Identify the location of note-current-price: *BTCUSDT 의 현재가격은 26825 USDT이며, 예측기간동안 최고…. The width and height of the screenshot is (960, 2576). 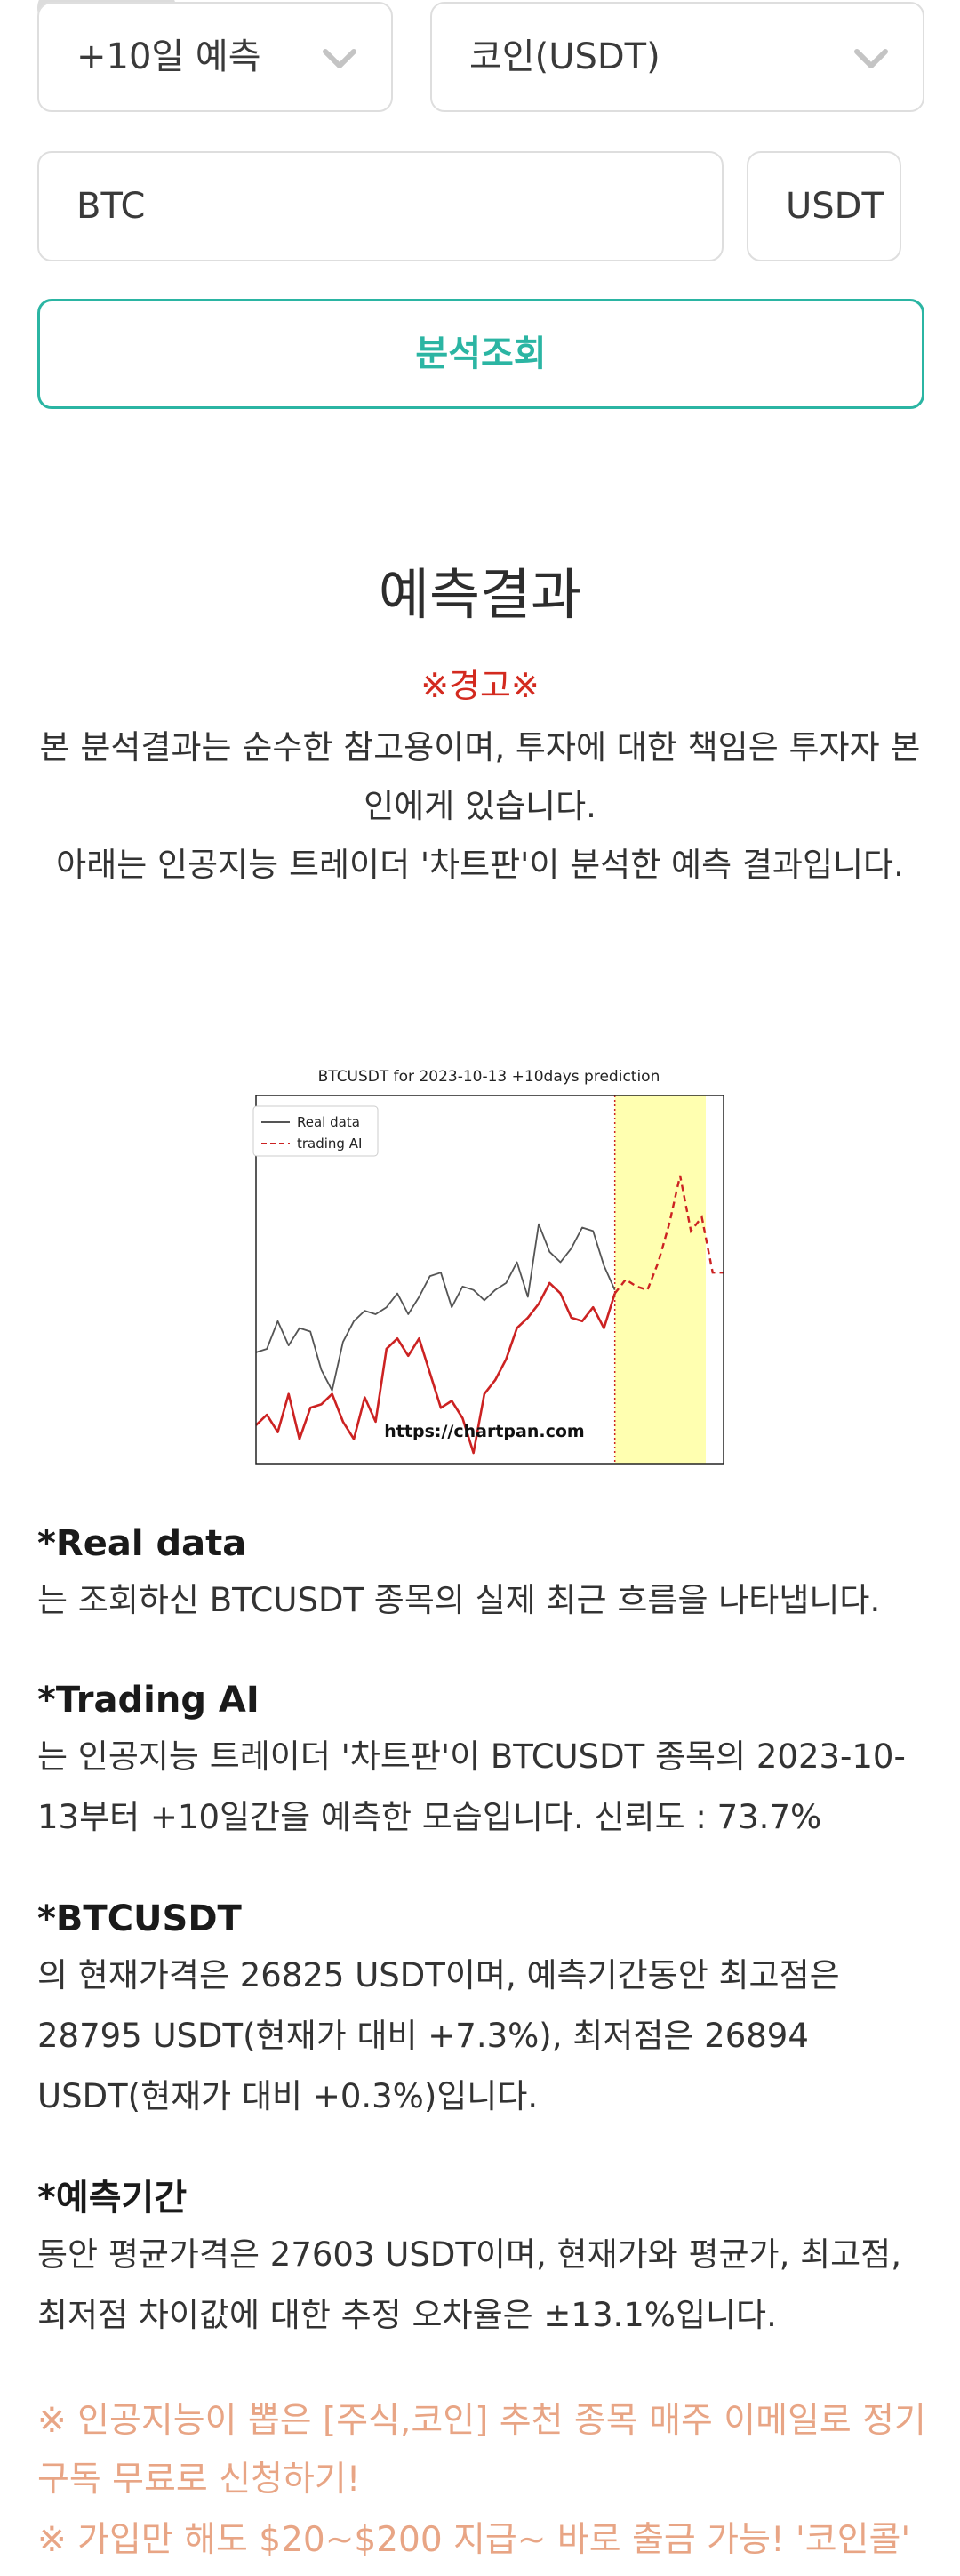
(481, 2009).